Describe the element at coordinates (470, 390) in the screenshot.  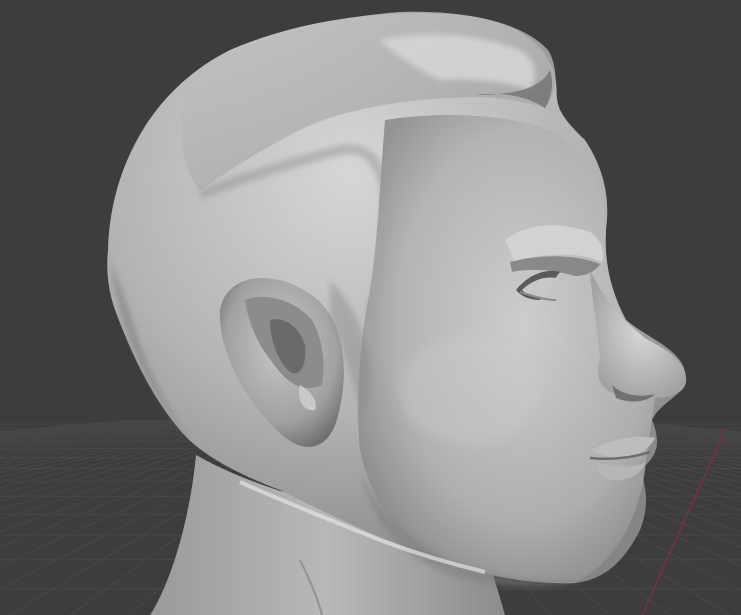
I see `cheek-highlight` at that location.